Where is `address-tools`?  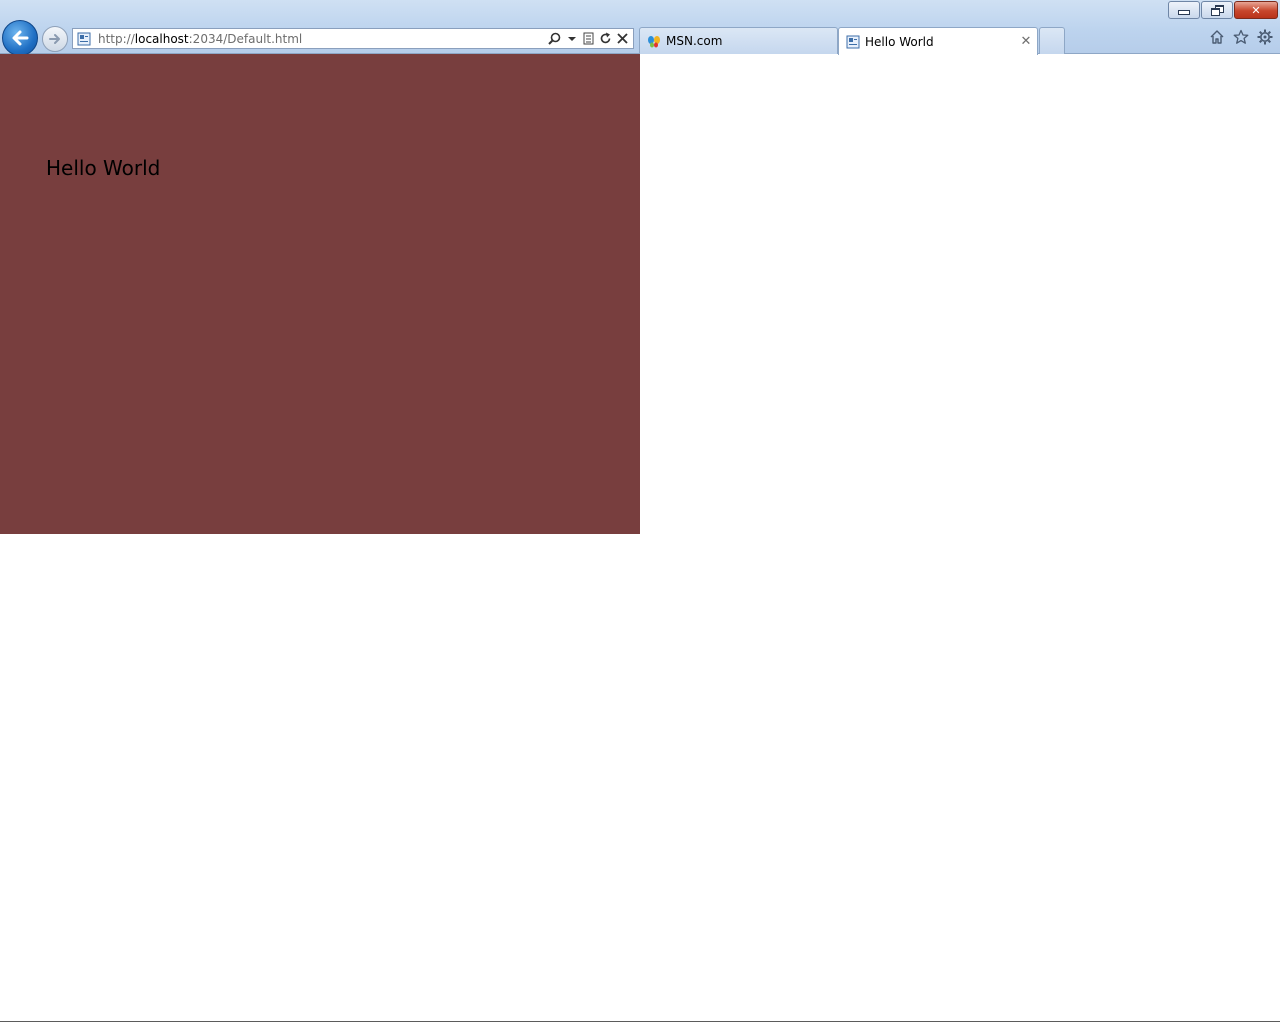 address-tools is located at coordinates (590, 38).